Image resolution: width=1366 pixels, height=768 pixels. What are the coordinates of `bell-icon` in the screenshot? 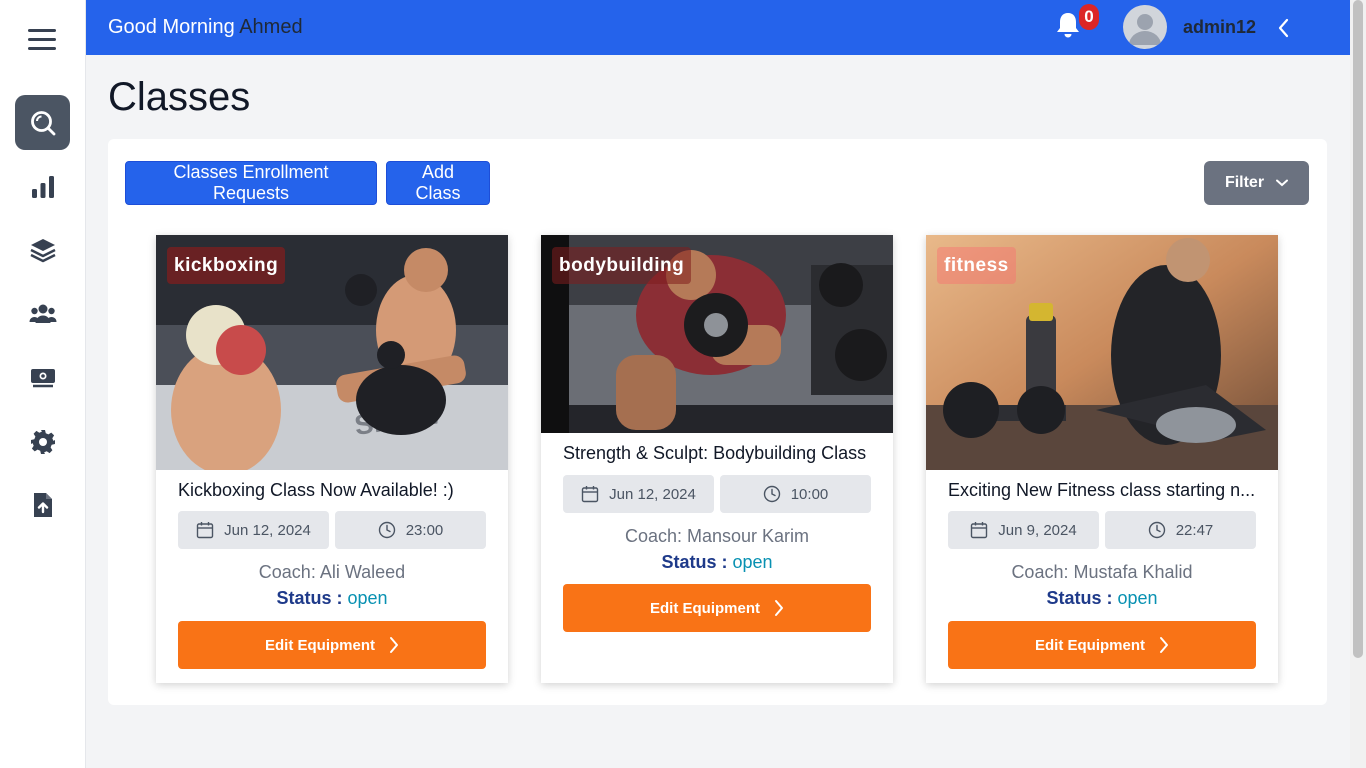 It's located at (1068, 25).